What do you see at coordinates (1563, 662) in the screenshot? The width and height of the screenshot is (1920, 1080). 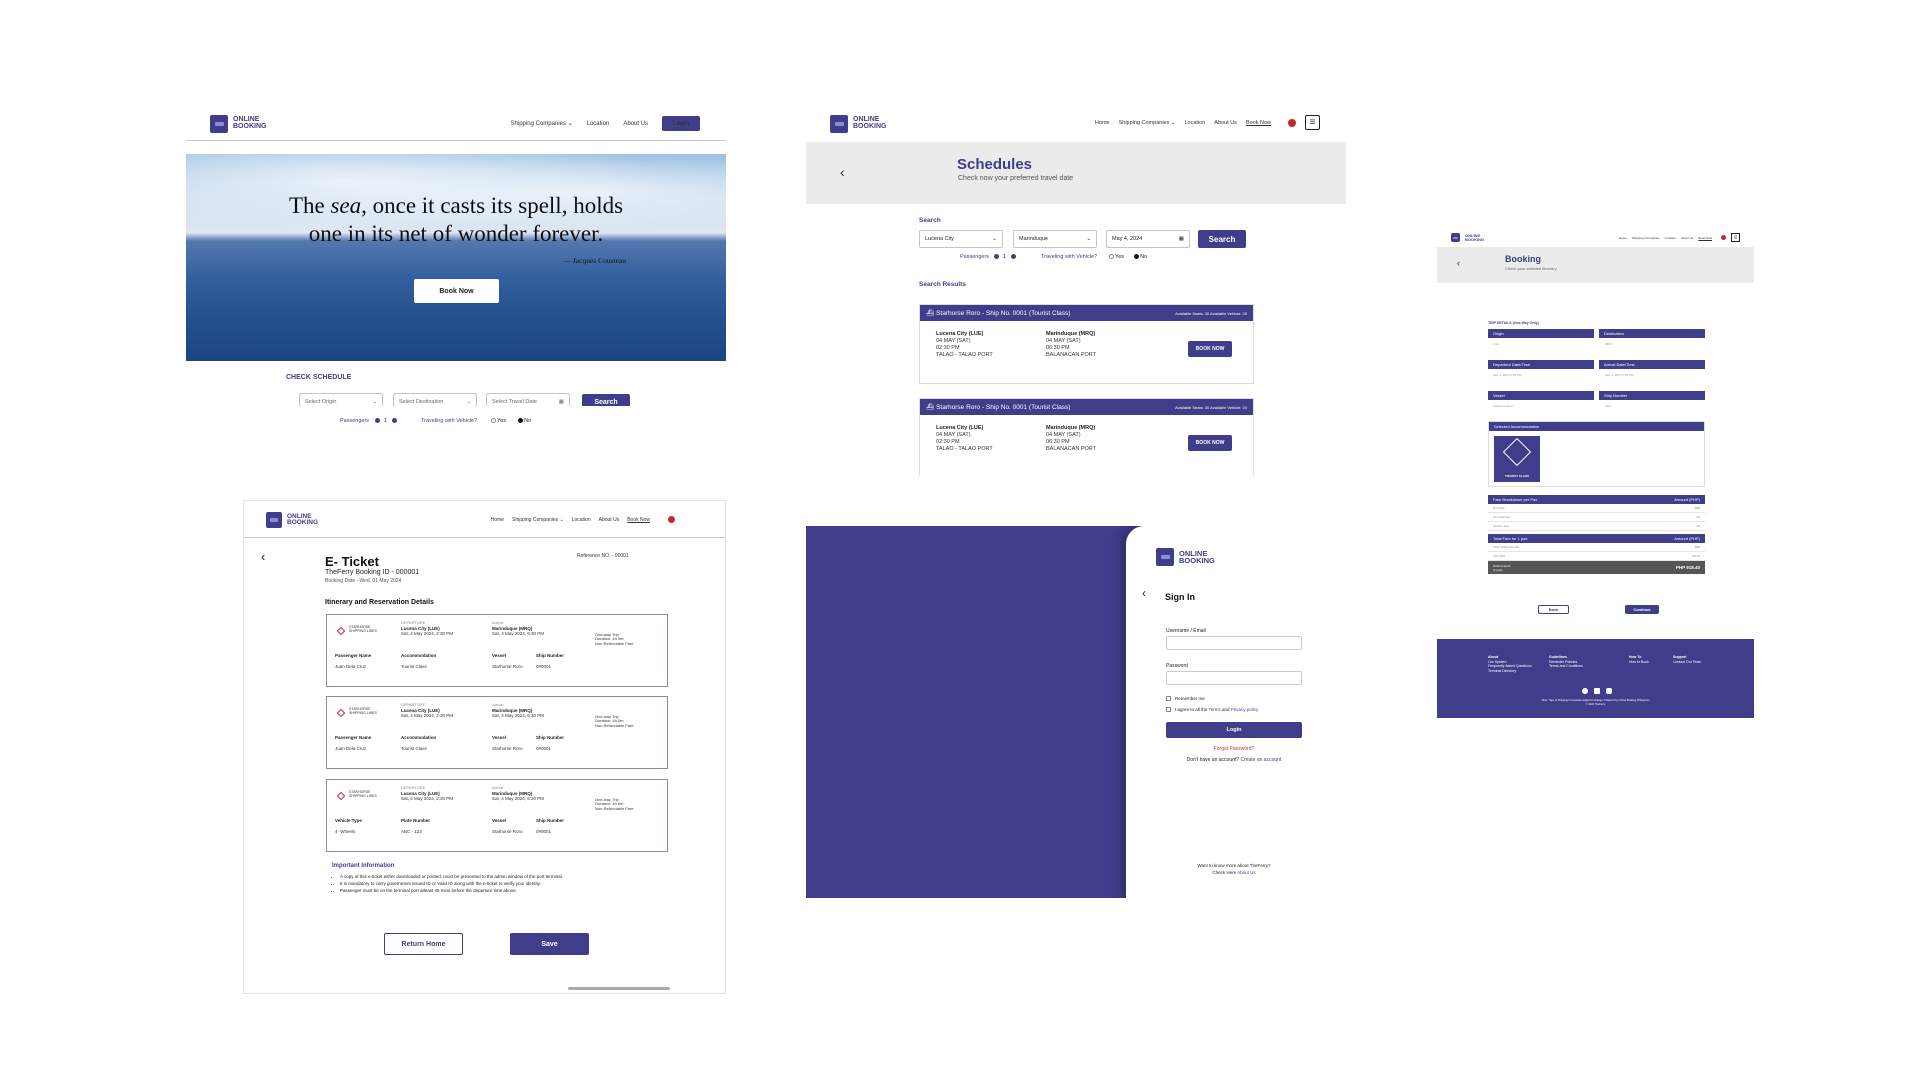 I see `footer-link: Reminder Policies` at bounding box center [1563, 662].